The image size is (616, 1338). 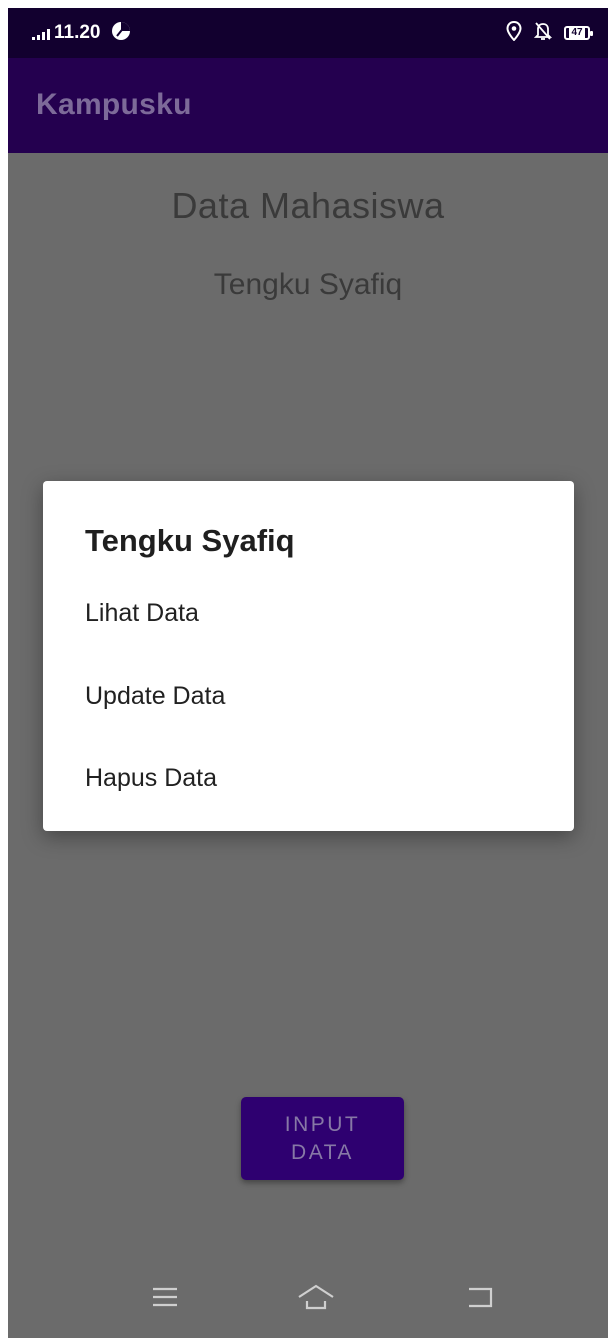 I want to click on view-data-option: Lihat Data, so click(x=308, y=613).